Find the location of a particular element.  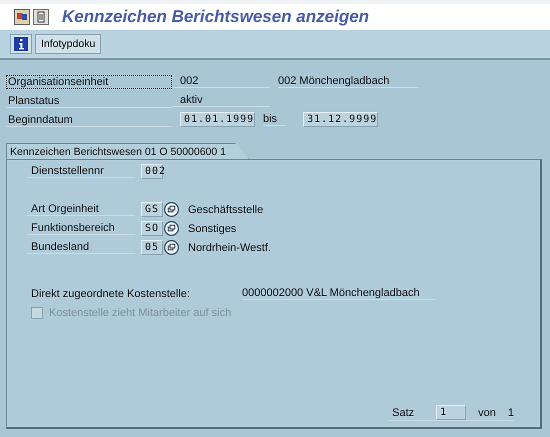

field-value: Nordrhein-Westf. is located at coordinates (229, 248).